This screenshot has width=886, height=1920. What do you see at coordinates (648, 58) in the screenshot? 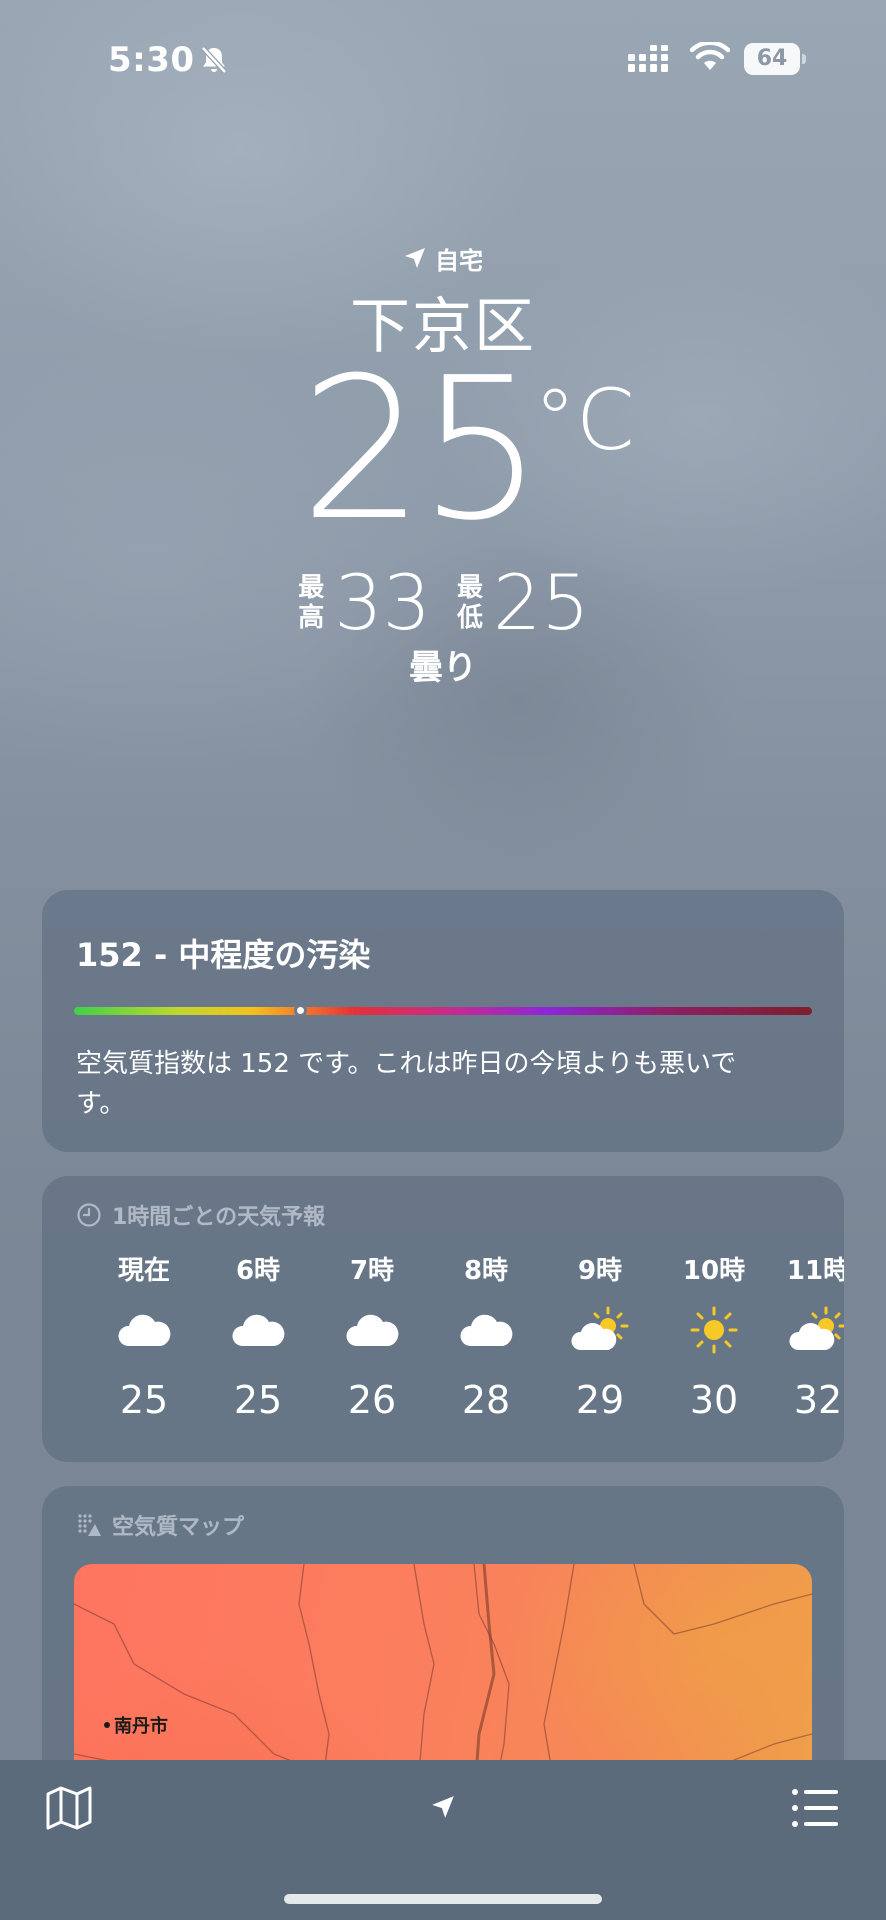
I see `signal-icon` at bounding box center [648, 58].